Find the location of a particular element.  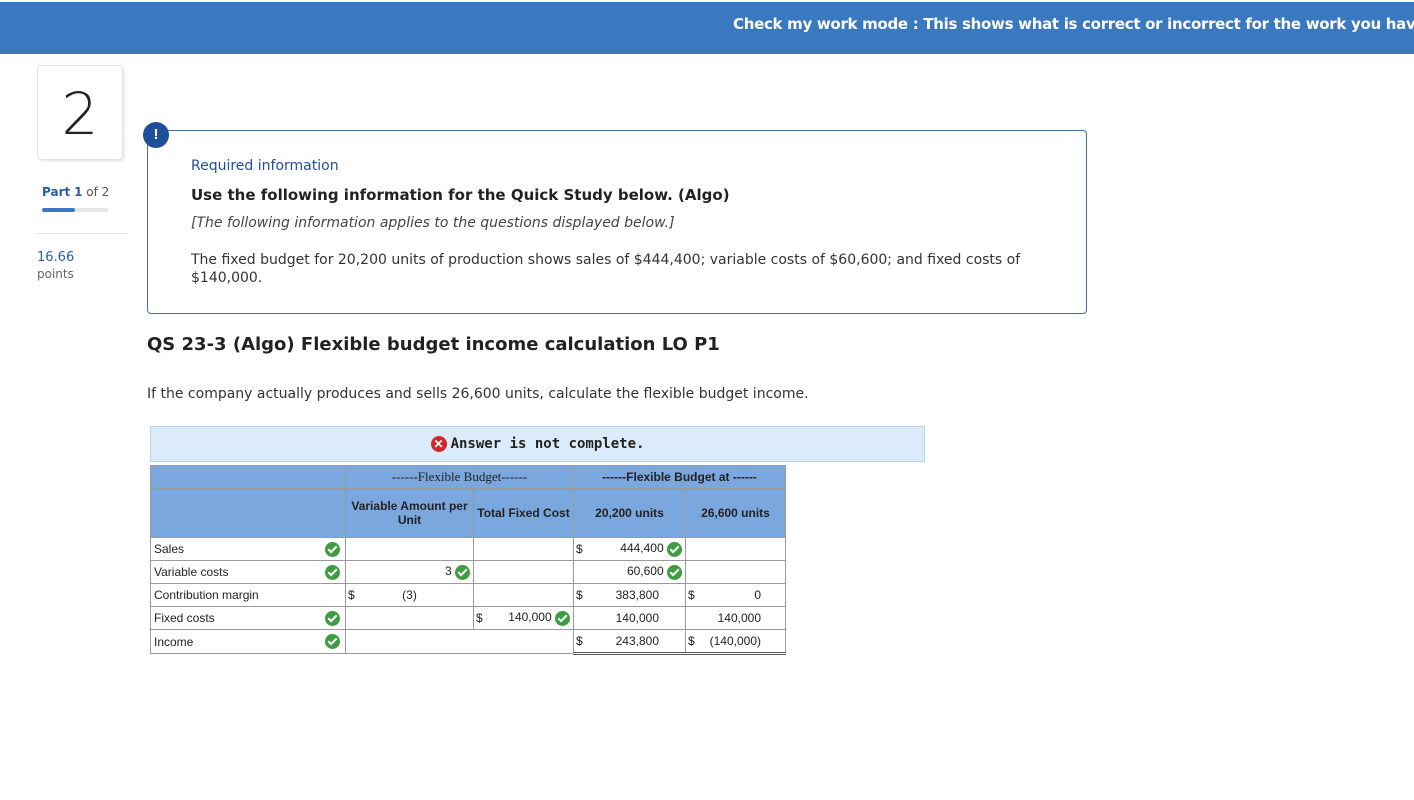

table-row: Sales $444,400 is located at coordinates (468, 549).